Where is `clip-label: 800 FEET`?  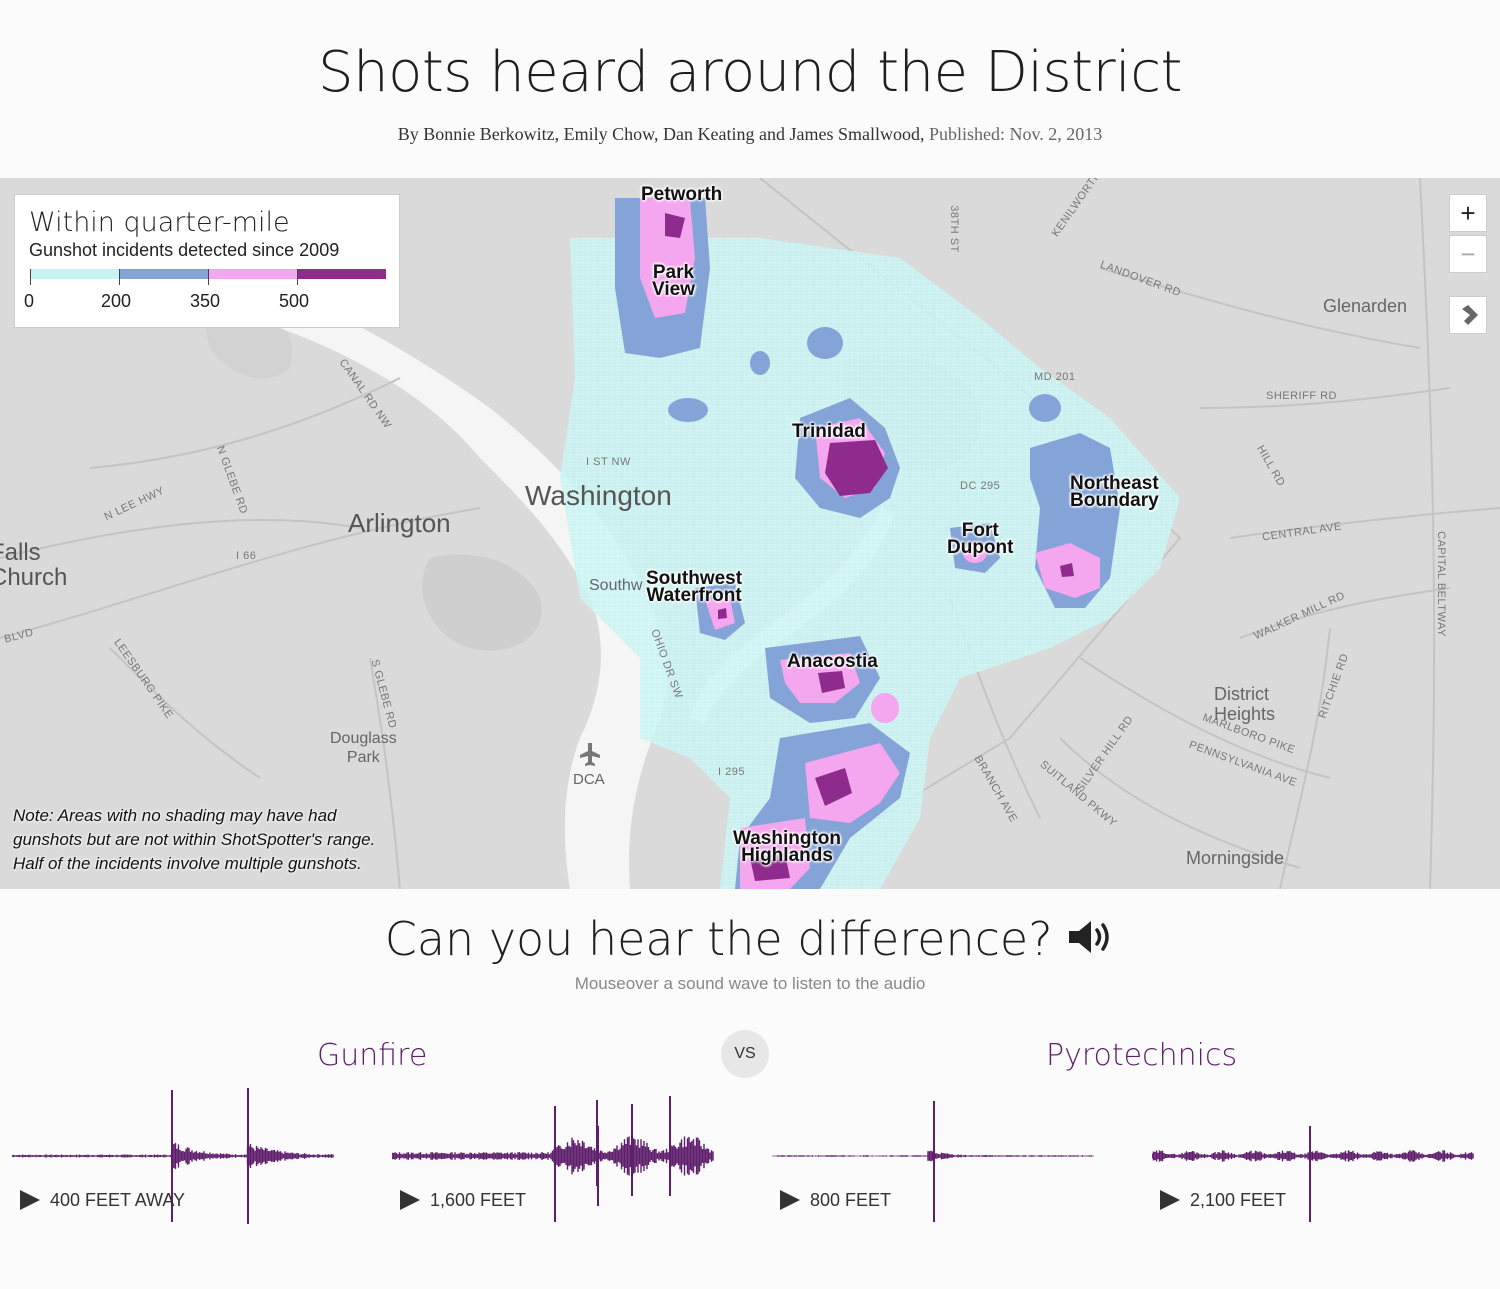
clip-label: 800 FEET is located at coordinates (835, 1200).